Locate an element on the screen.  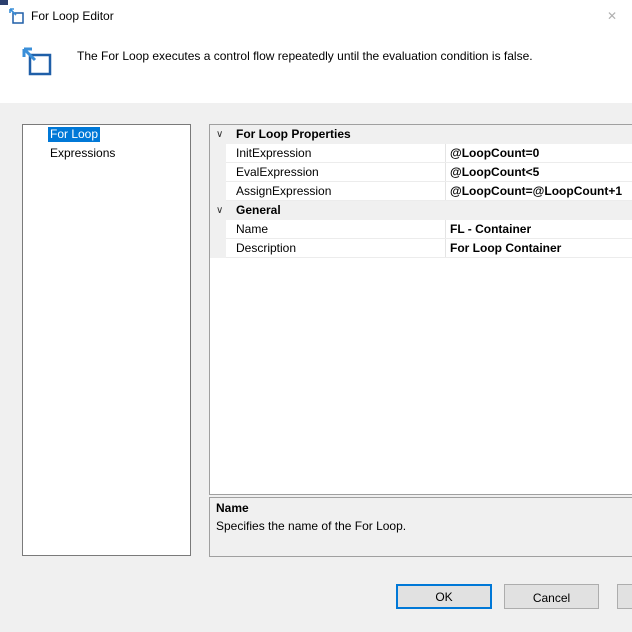
property-row-description: Description For Loop Container is located at coordinates (421, 248).